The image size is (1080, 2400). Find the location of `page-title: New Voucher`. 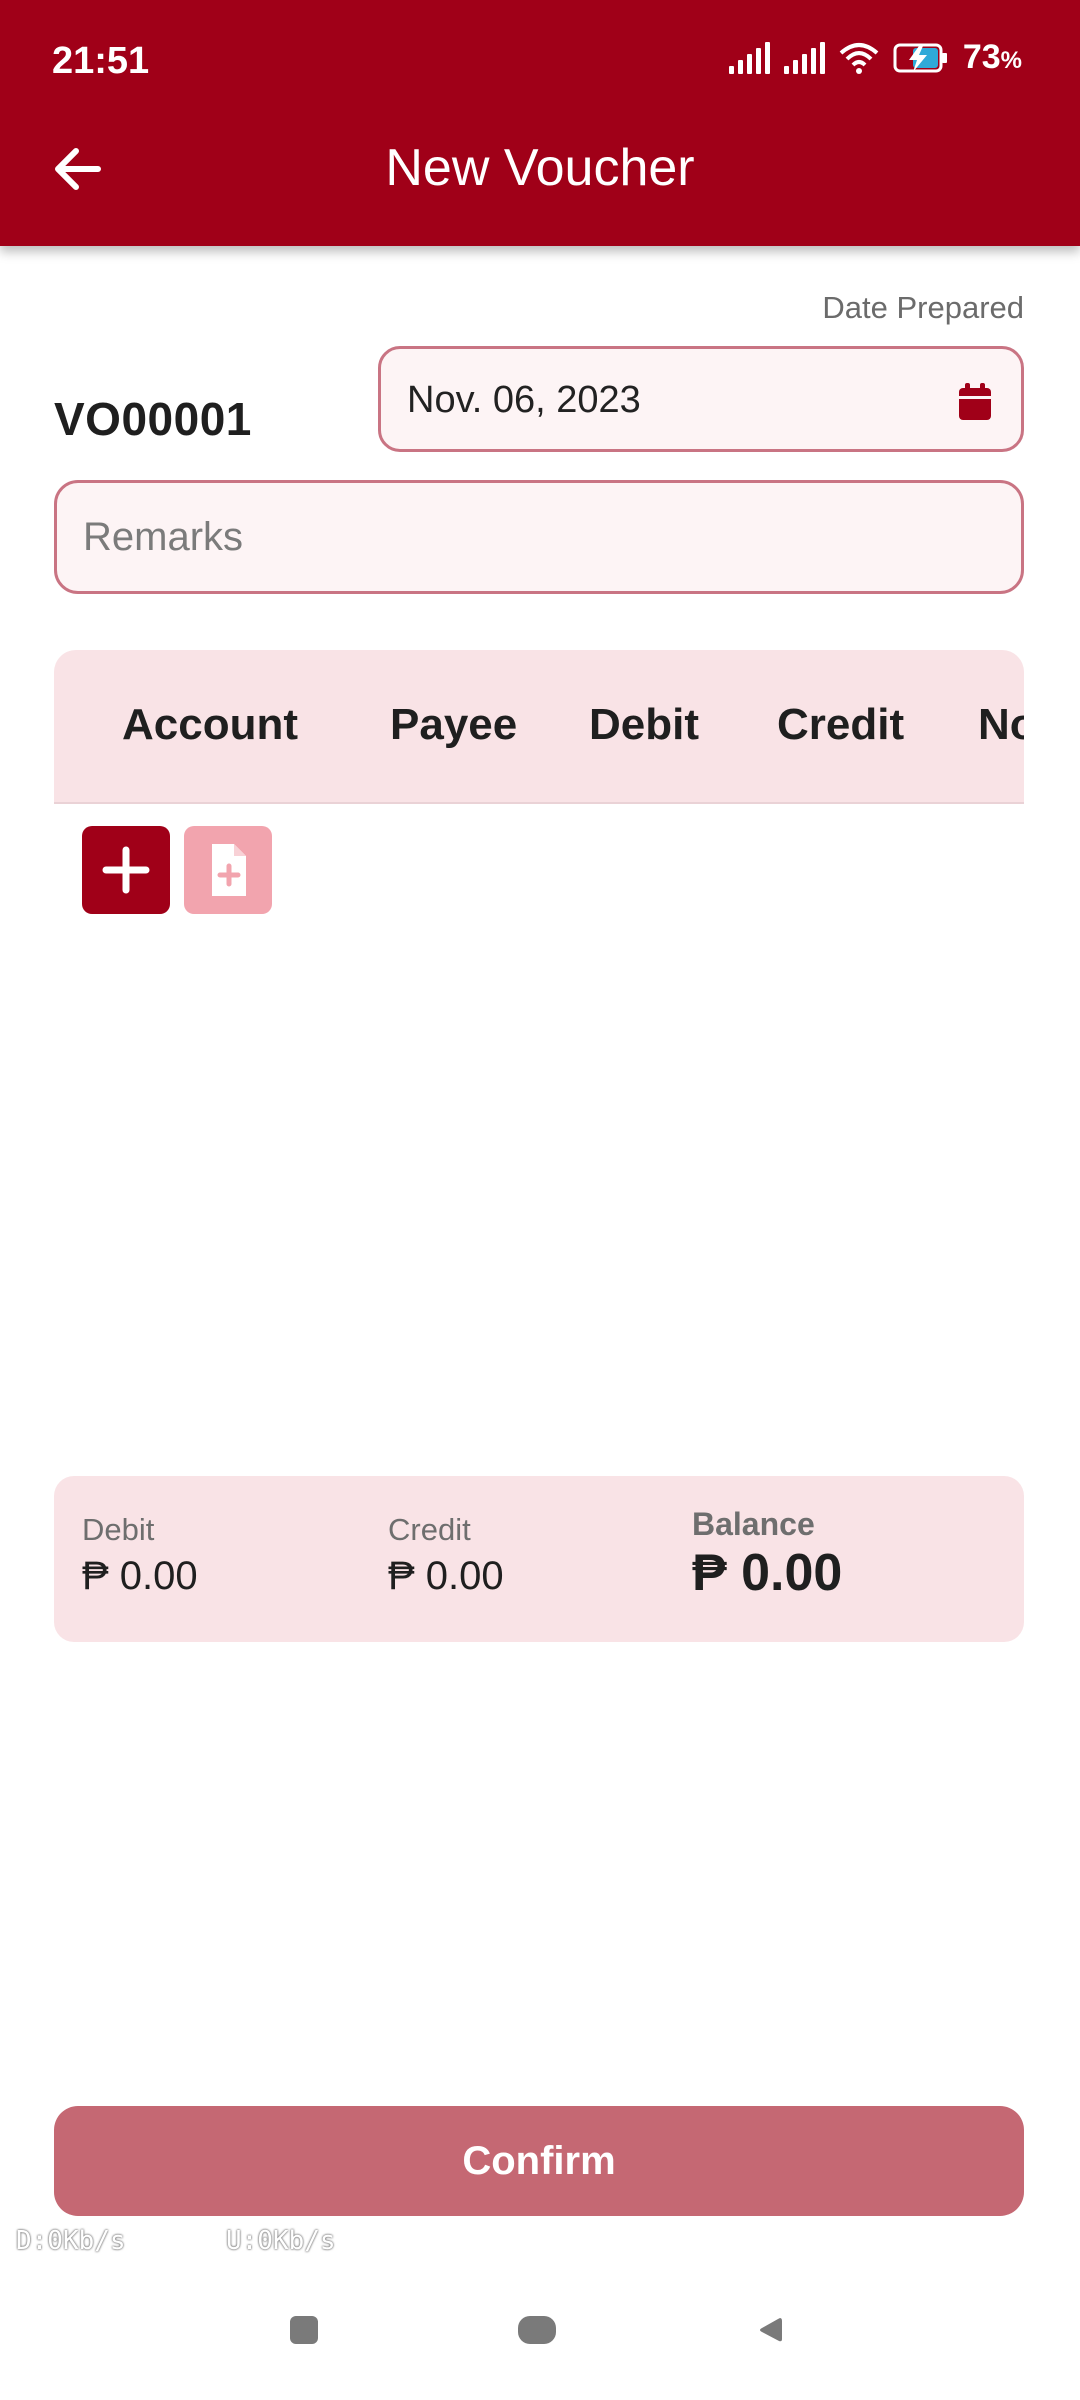

page-title: New Voucher is located at coordinates (540, 168).